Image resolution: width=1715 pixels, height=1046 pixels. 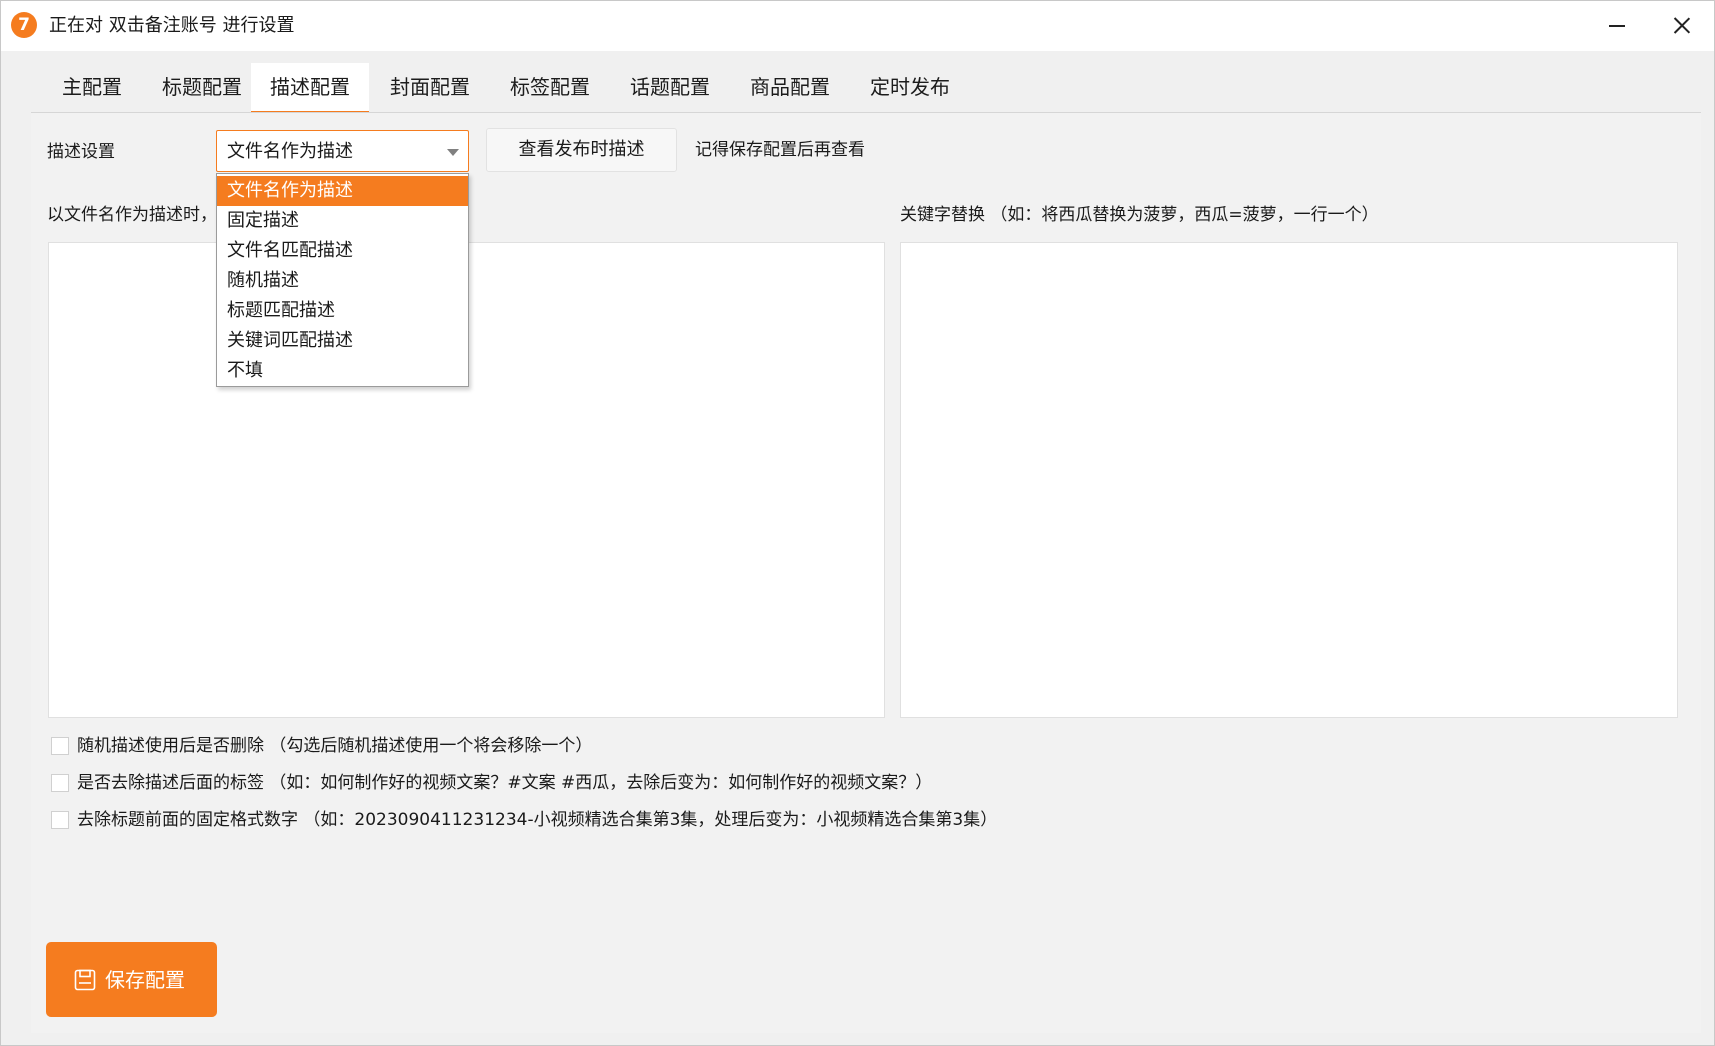 What do you see at coordinates (342, 251) in the screenshot?
I see `dropdown-option: 文件名匹配描述` at bounding box center [342, 251].